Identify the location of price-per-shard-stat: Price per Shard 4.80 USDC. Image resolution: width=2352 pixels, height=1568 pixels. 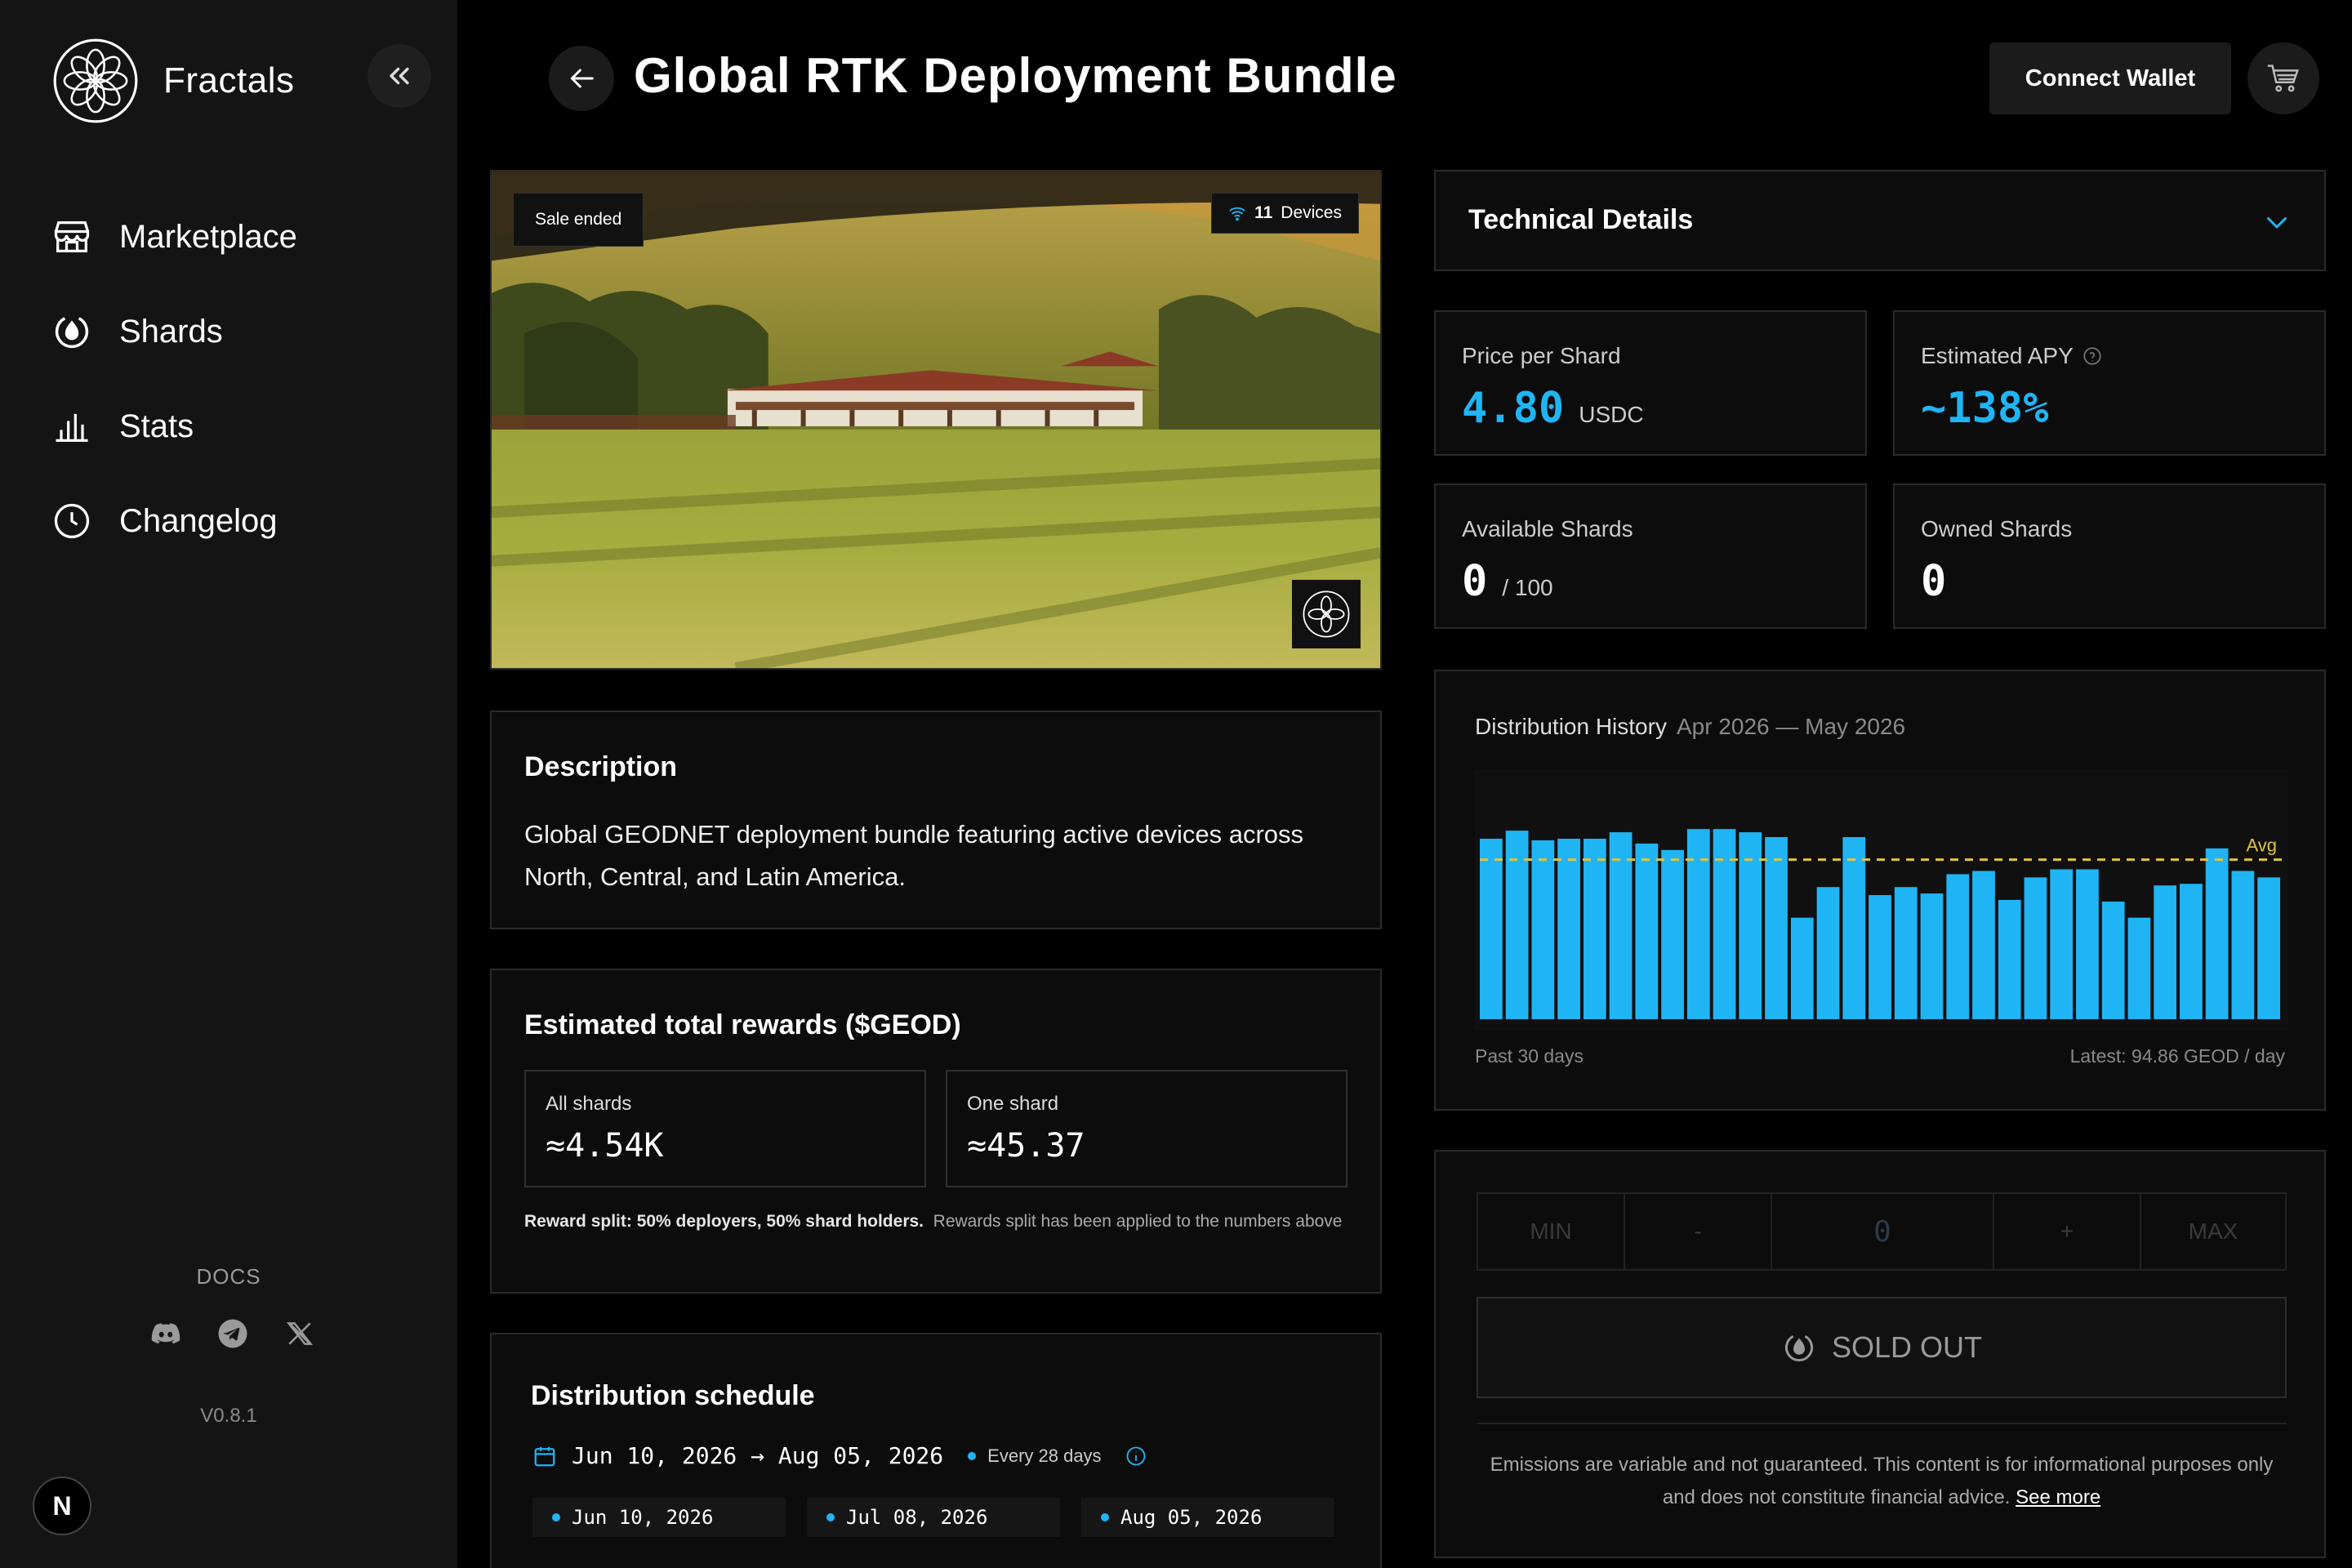
(1650, 383).